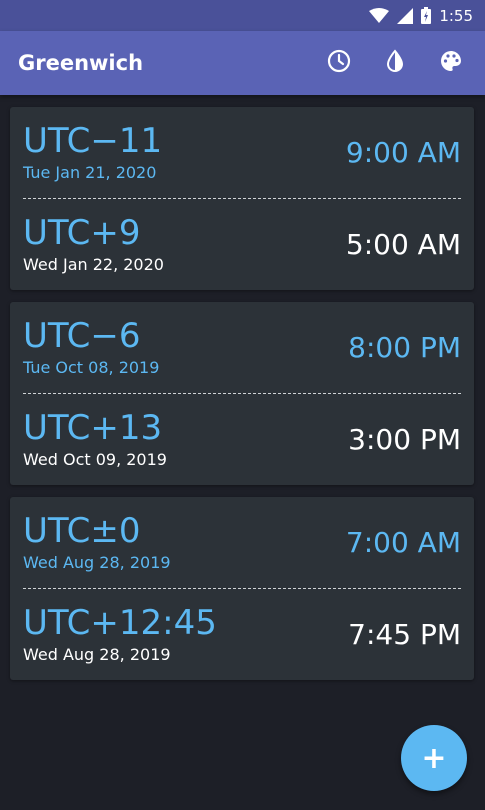 This screenshot has width=485, height=810. What do you see at coordinates (242, 543) in the screenshot?
I see `source-zone-row: UTC±0 Wed Aug 28, 2019 7:00 AM` at bounding box center [242, 543].